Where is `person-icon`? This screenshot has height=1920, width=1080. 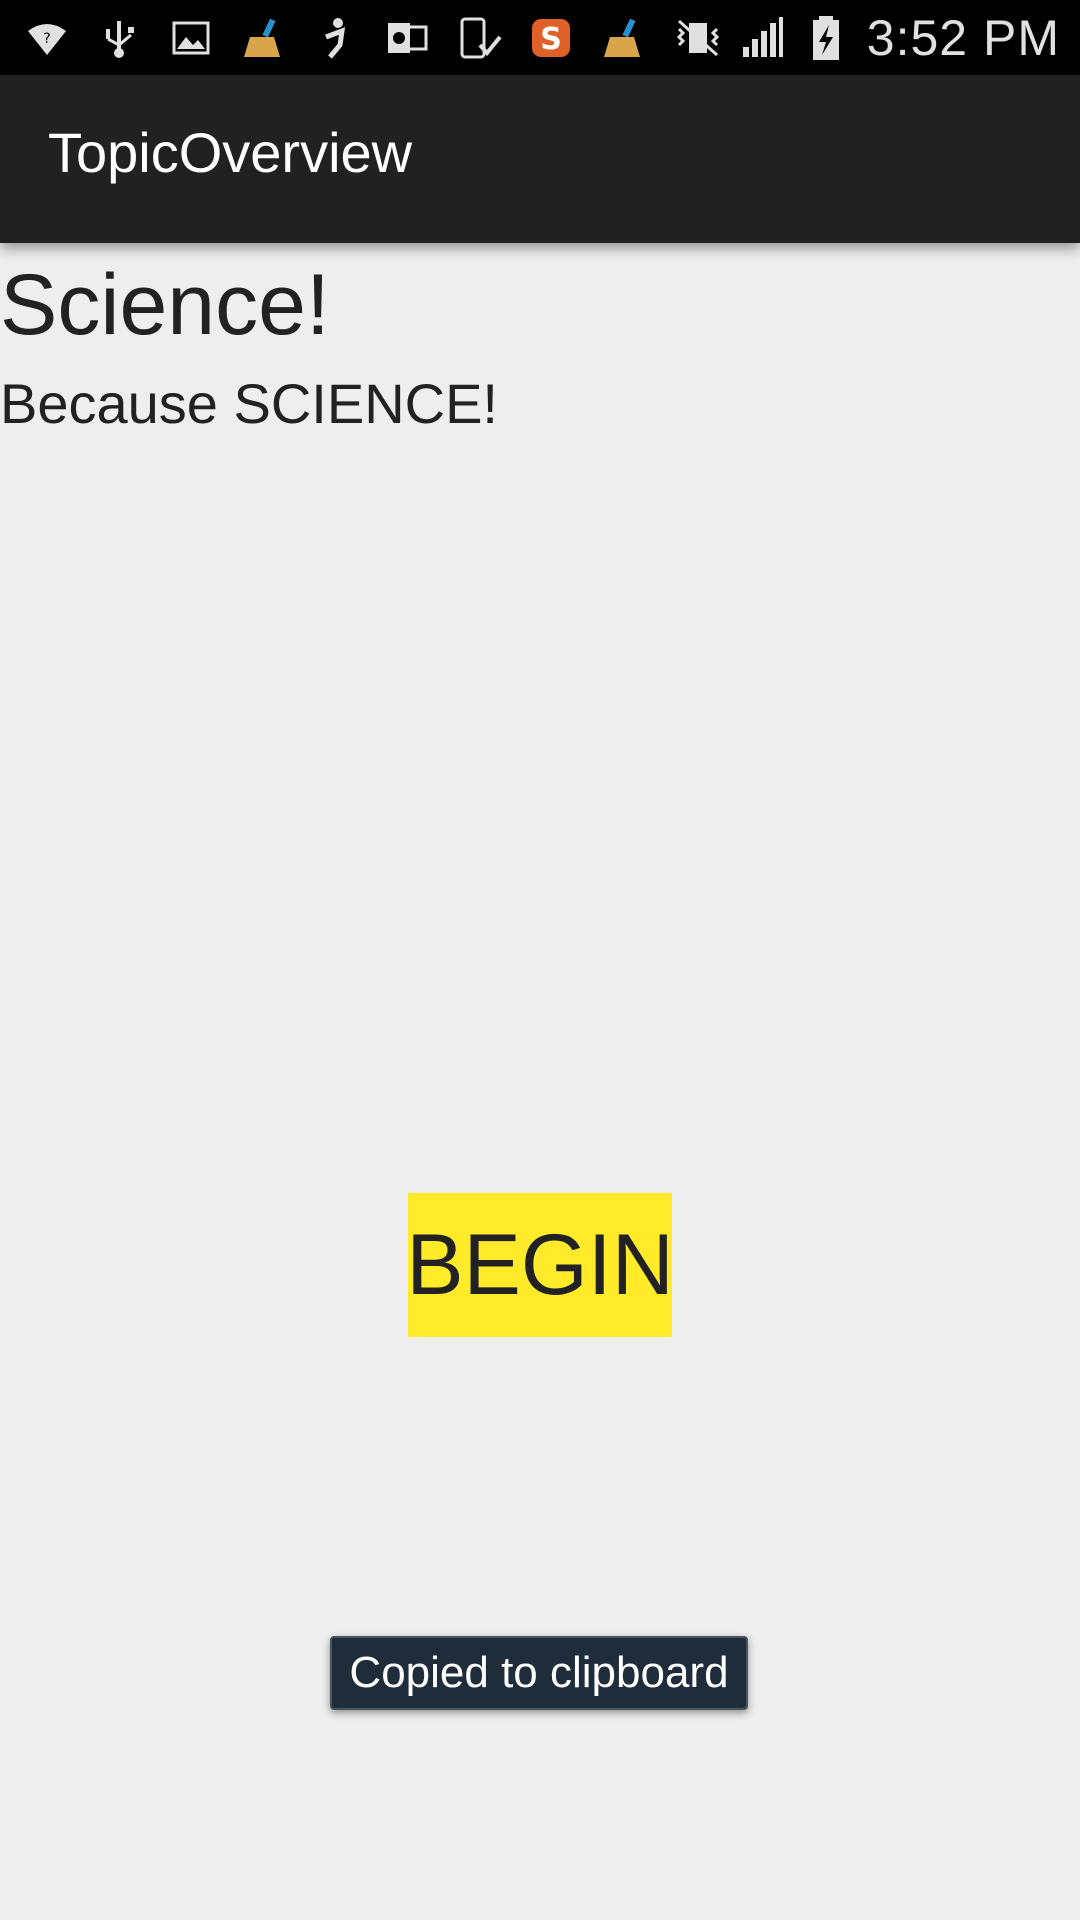
person-icon is located at coordinates (335, 38).